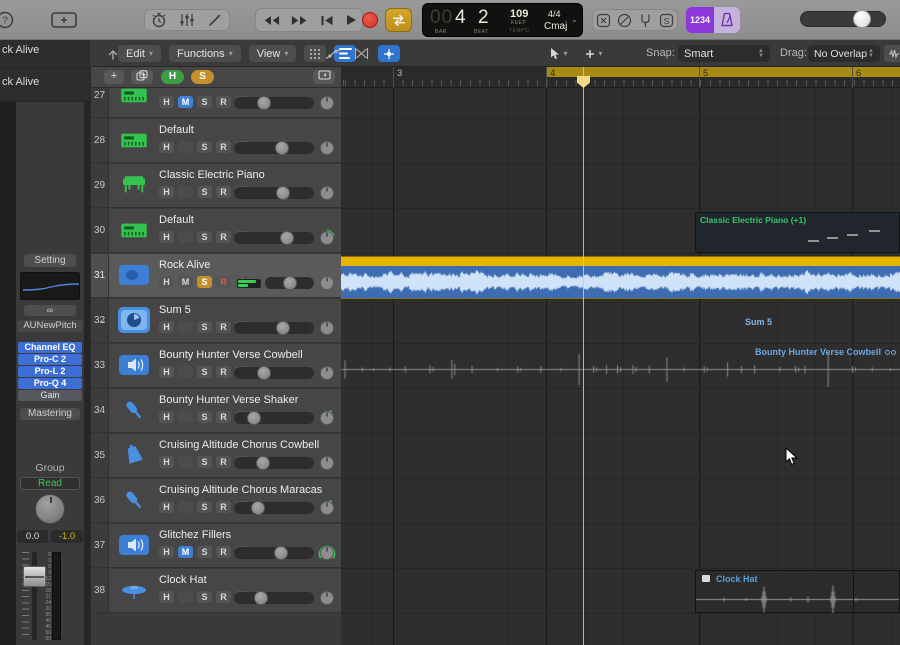 The height and width of the screenshot is (645, 900). Describe the element at coordinates (231, 355) in the screenshot. I see `track-name: Bounty Hunter Verse Cowbell` at that location.